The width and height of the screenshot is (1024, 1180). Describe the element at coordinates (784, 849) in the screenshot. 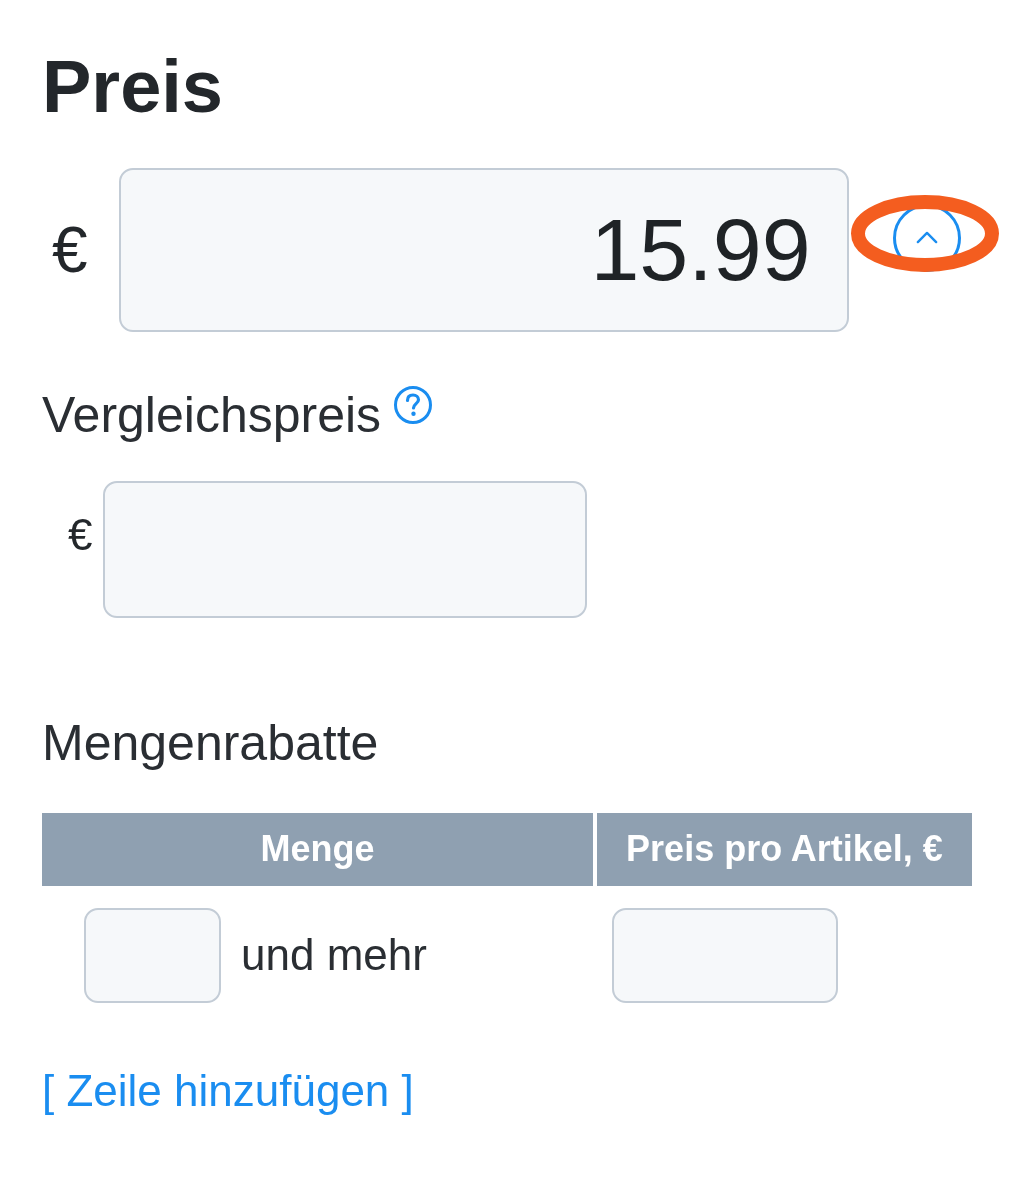

I see `column-header: Preis pro Artikel, €` at that location.